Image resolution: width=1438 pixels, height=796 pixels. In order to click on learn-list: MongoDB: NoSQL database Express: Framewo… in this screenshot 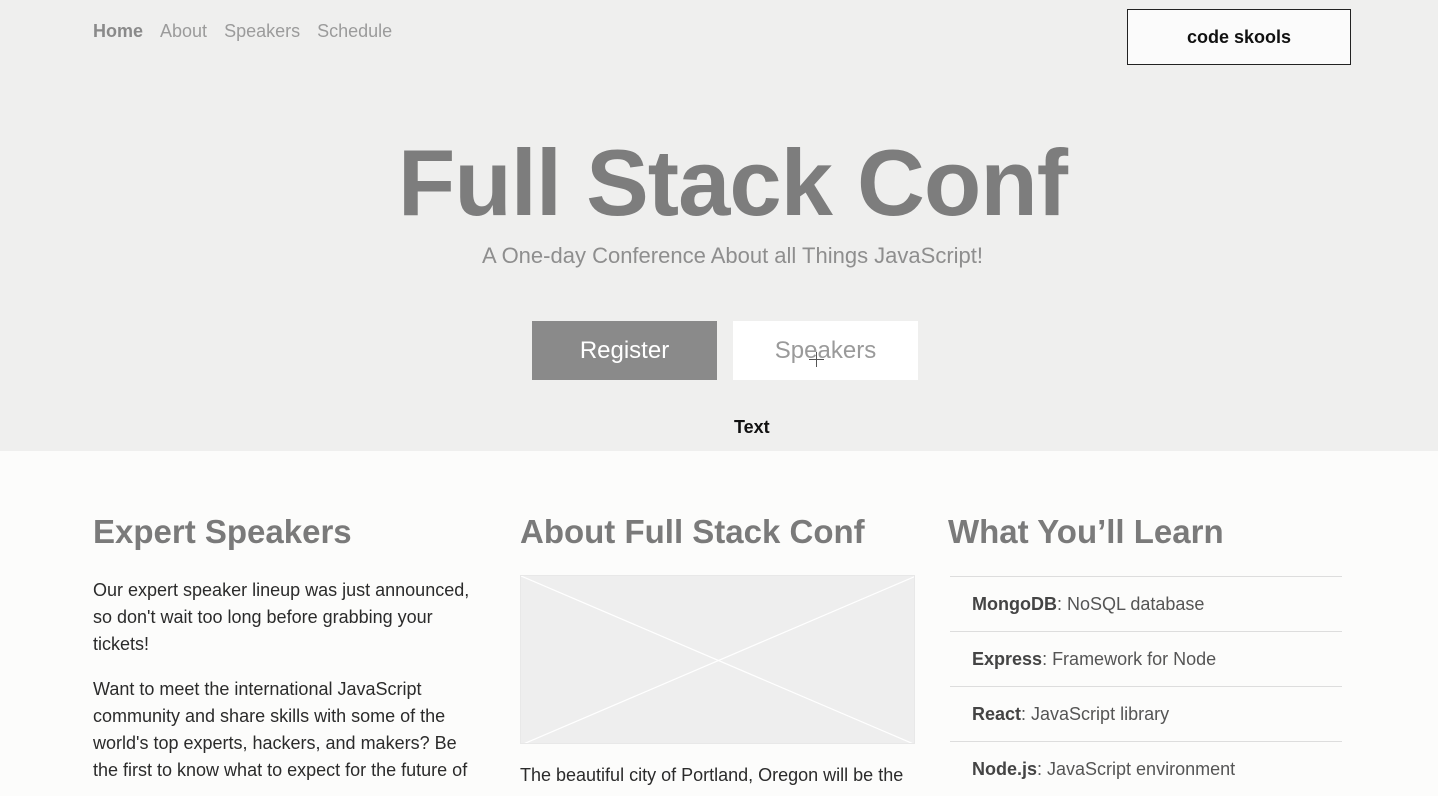, I will do `click(1146, 686)`.